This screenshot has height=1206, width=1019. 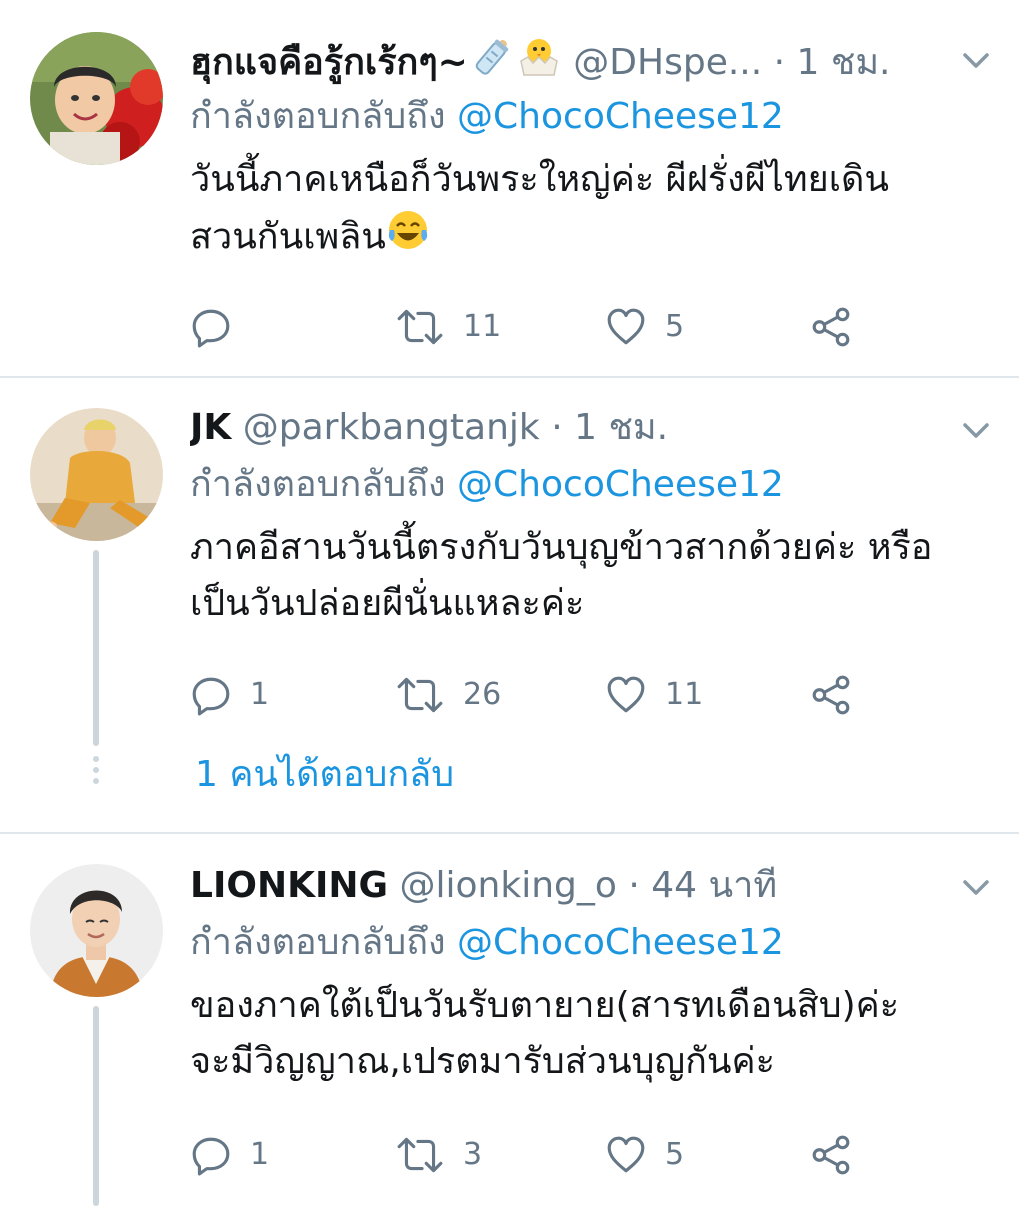 What do you see at coordinates (387, 603) in the screenshot?
I see `tweet-text-line: เป็นวันปล่อยผีนั่นแหละค่ะ` at bounding box center [387, 603].